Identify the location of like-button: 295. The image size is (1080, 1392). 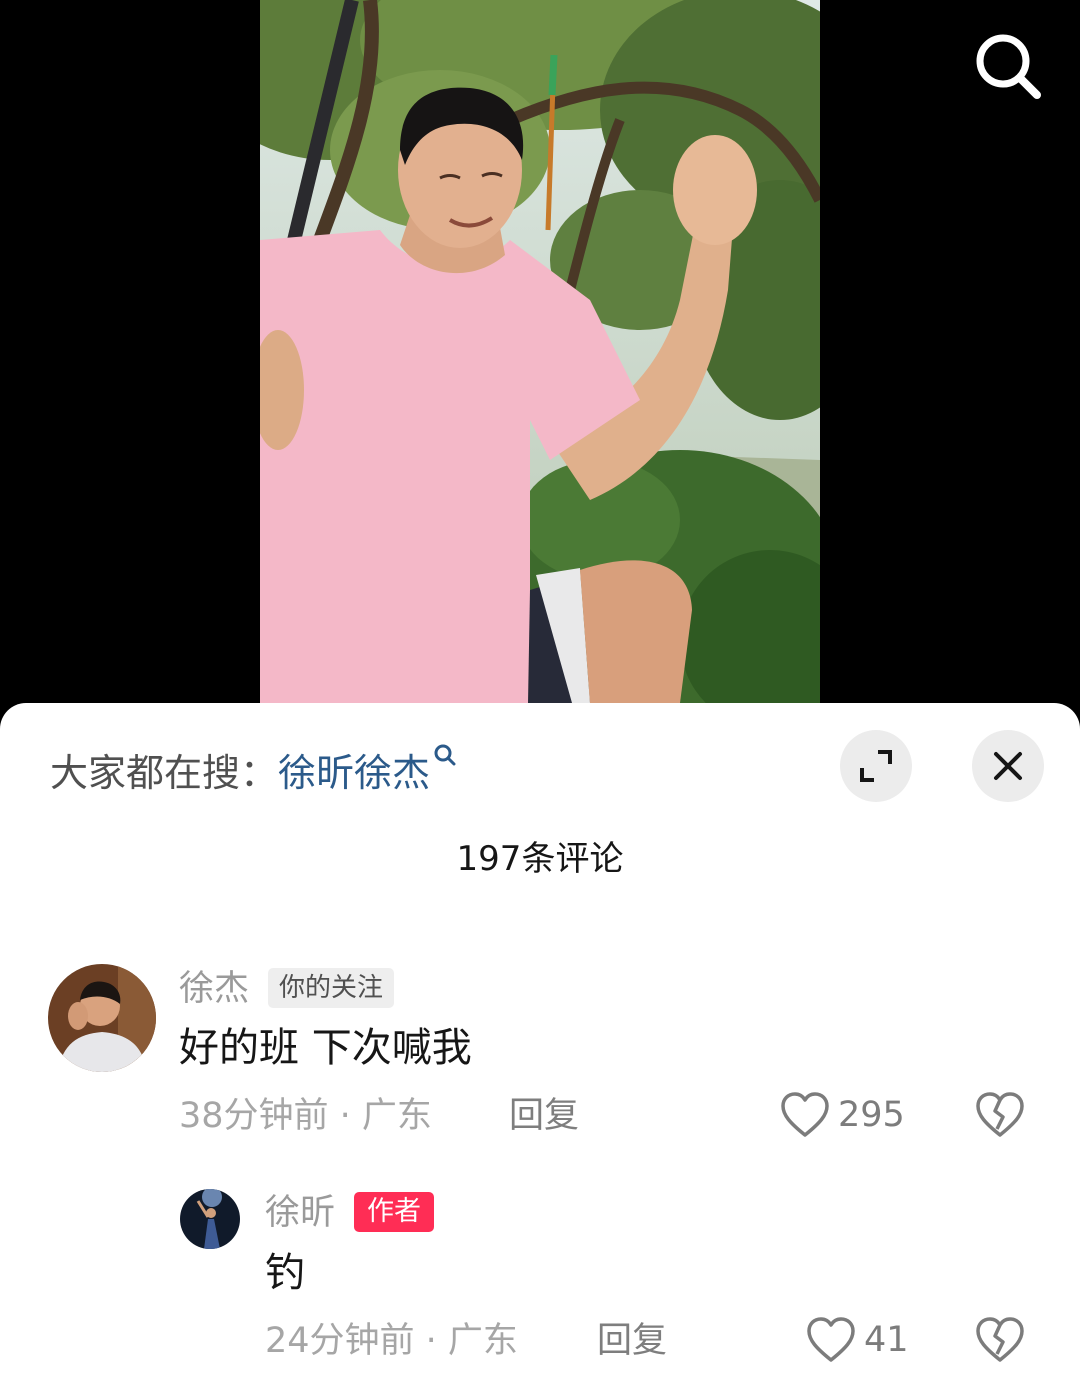
(842, 1115).